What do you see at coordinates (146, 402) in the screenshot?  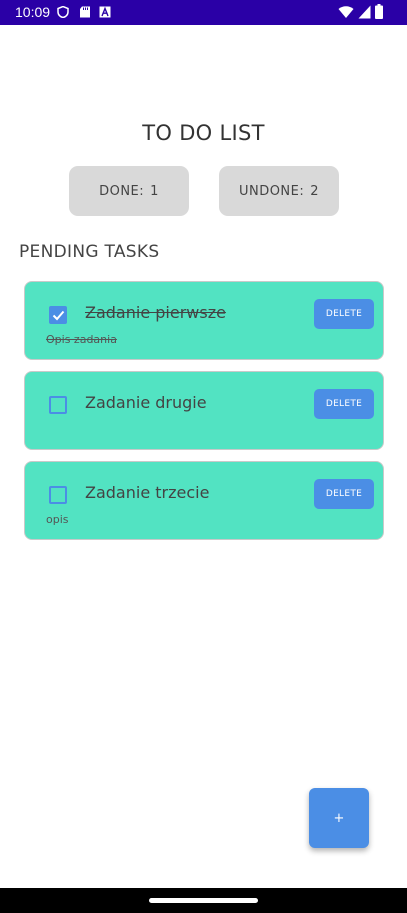 I see `task-name: Zadanie drugie` at bounding box center [146, 402].